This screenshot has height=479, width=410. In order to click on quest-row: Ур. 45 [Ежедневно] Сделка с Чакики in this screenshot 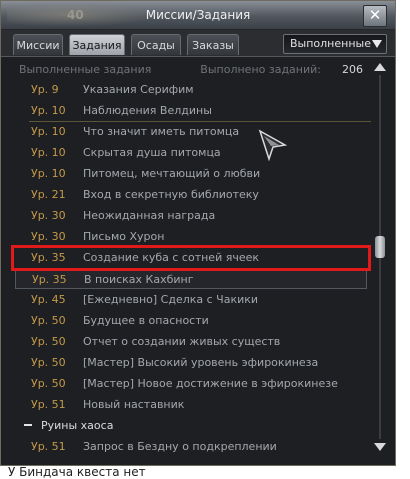, I will do `click(191, 299)`.